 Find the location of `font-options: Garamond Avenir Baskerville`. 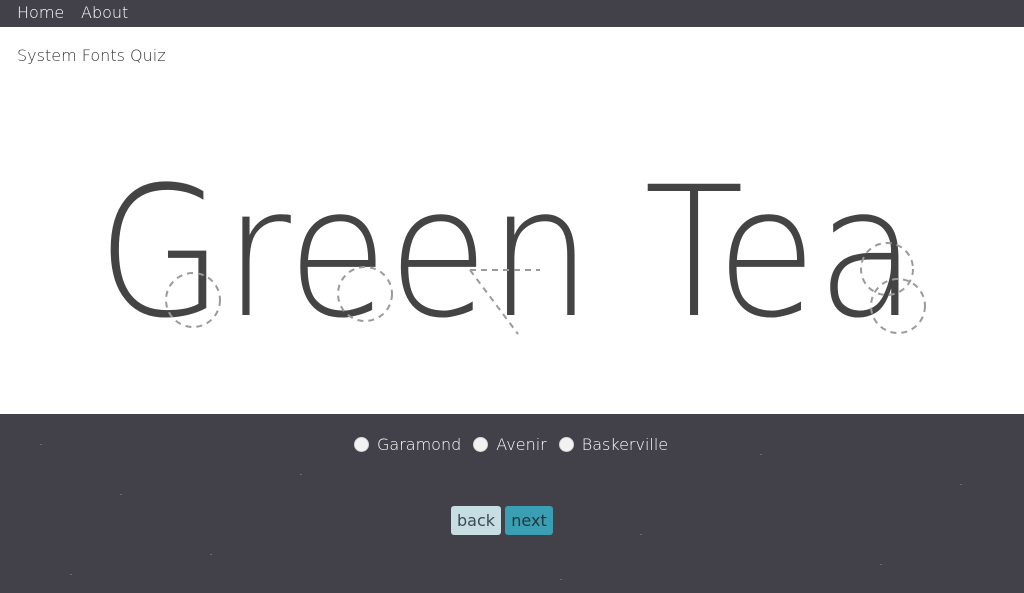

font-options: Garamond Avenir Baskerville is located at coordinates (517, 444).